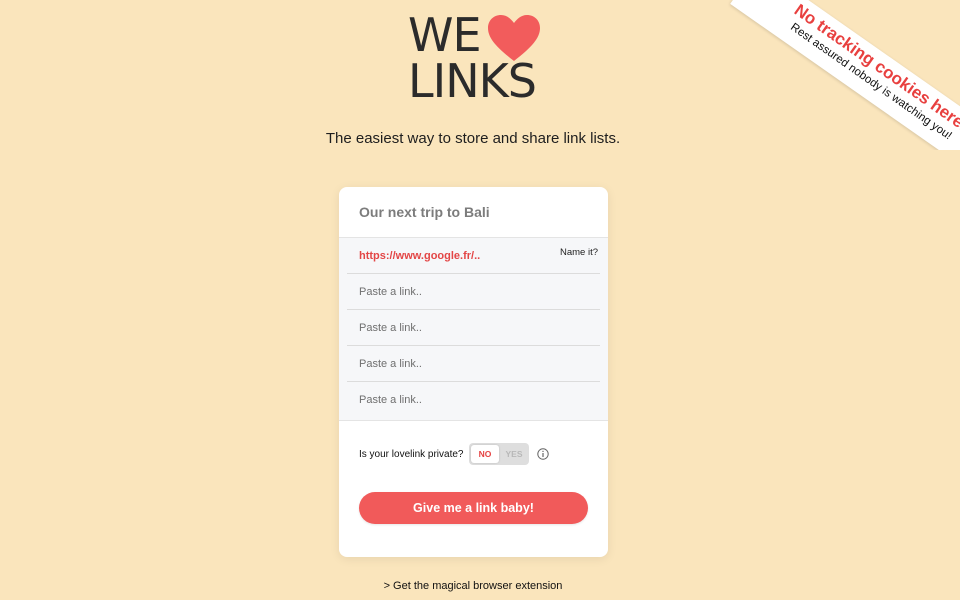 This screenshot has width=960, height=600. I want to click on submit-button: Give me a link baby!, so click(473, 508).